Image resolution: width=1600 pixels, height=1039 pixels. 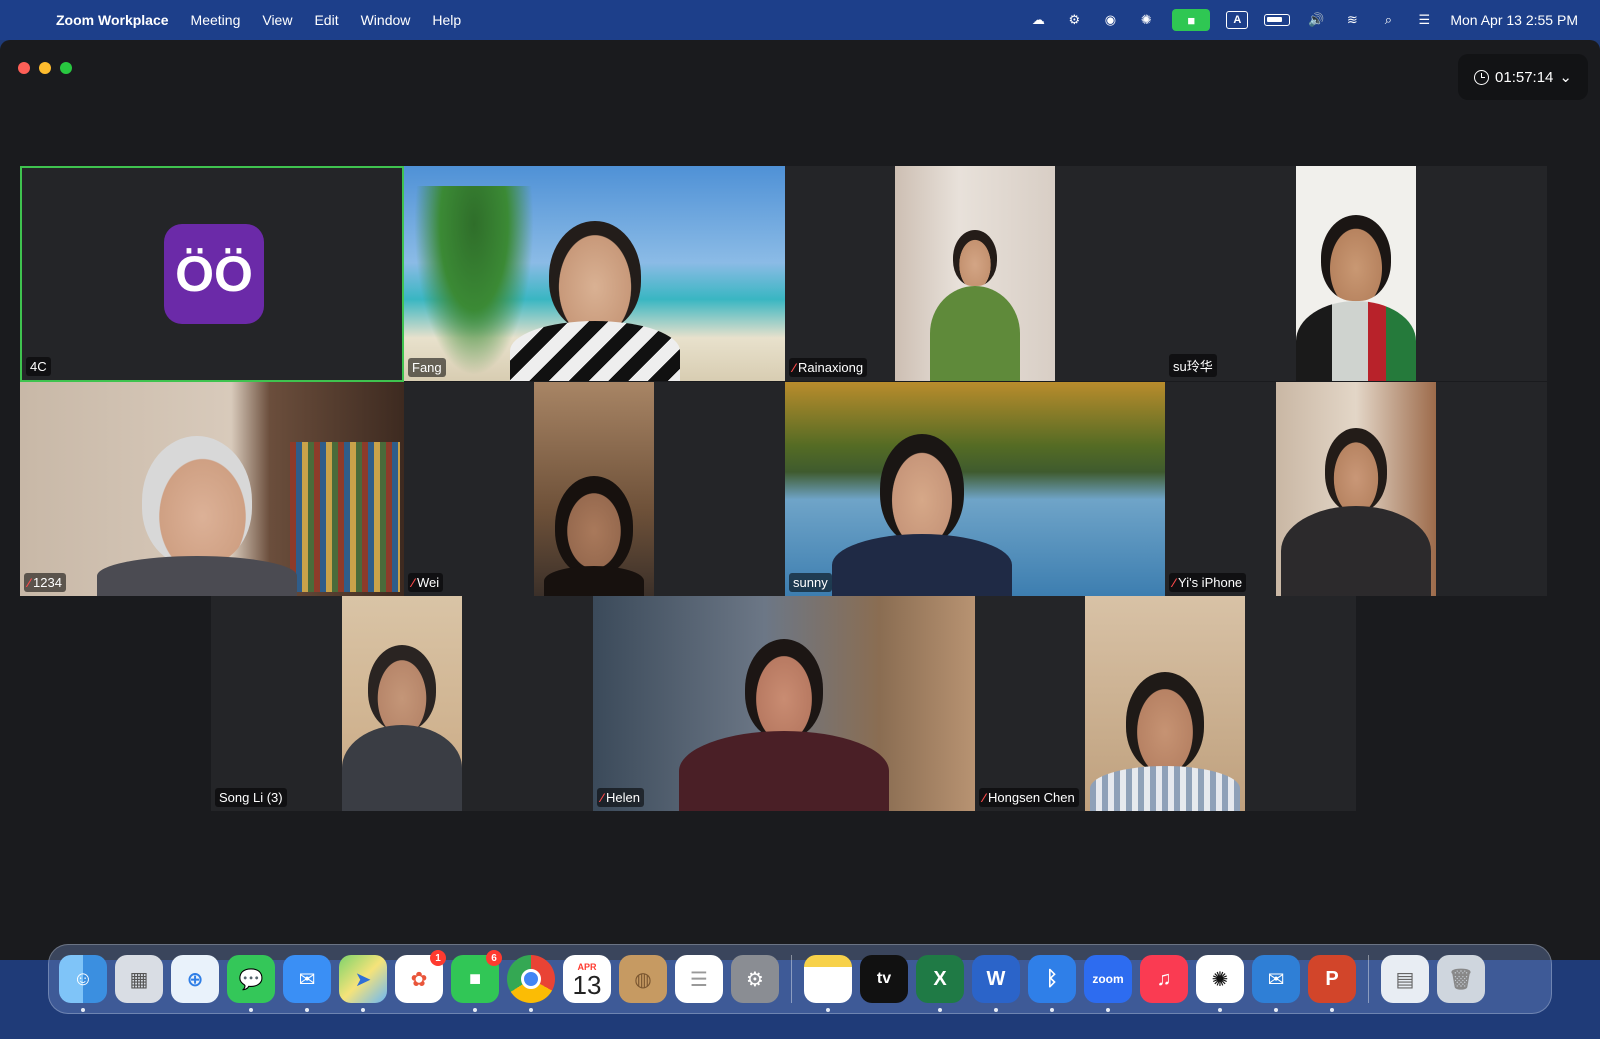 I want to click on participant-name: ⁄ Rainaxiong, so click(x=828, y=367).